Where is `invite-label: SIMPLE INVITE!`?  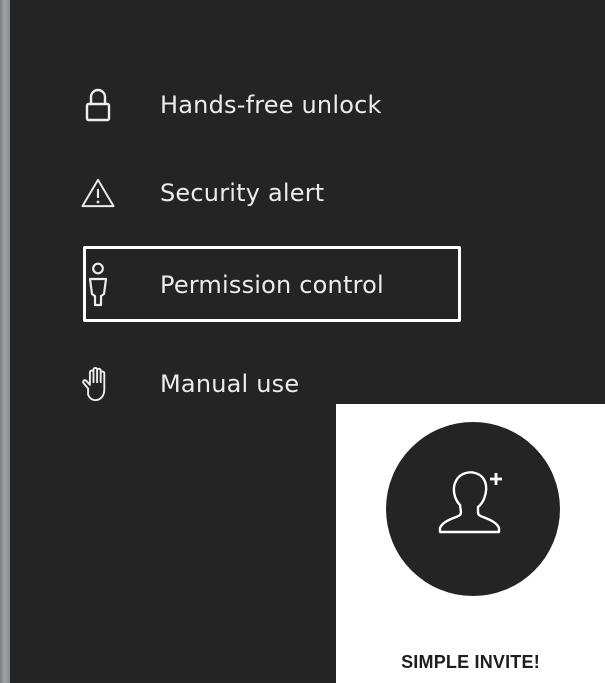 invite-label: SIMPLE INVITE! is located at coordinates (470, 662).